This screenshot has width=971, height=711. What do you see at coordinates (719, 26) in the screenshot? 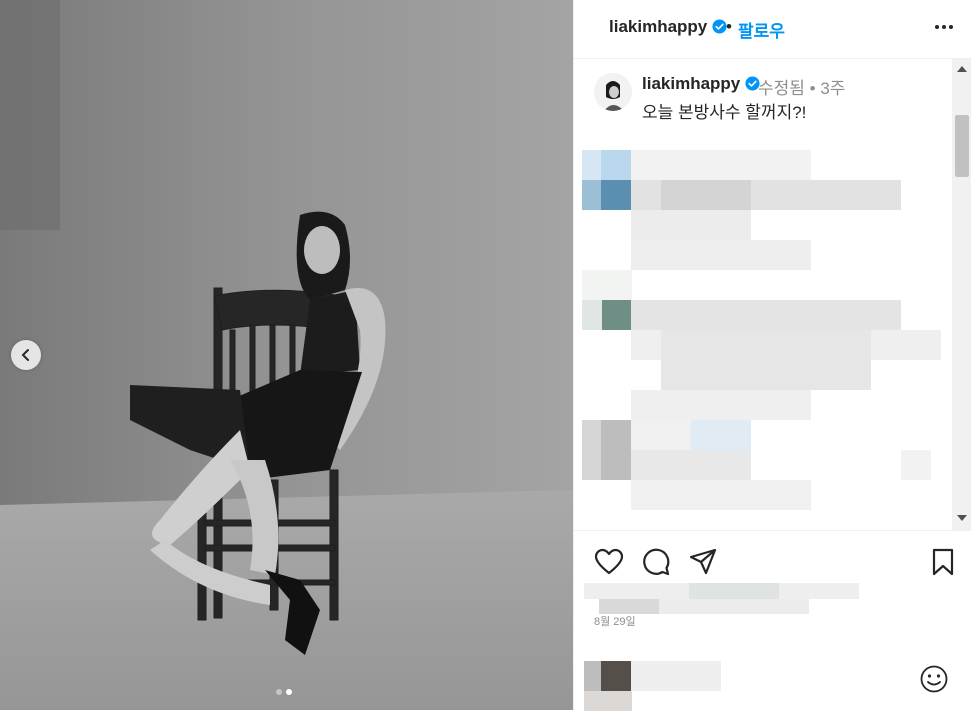
I see `verified-badge-icon` at bounding box center [719, 26].